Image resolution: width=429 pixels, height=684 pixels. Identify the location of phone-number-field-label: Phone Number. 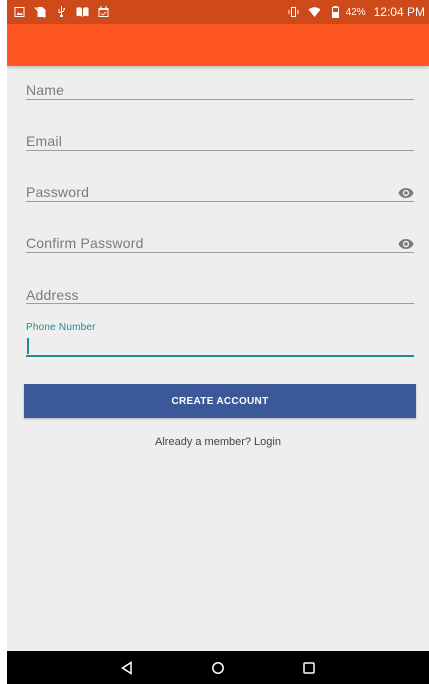
(61, 327).